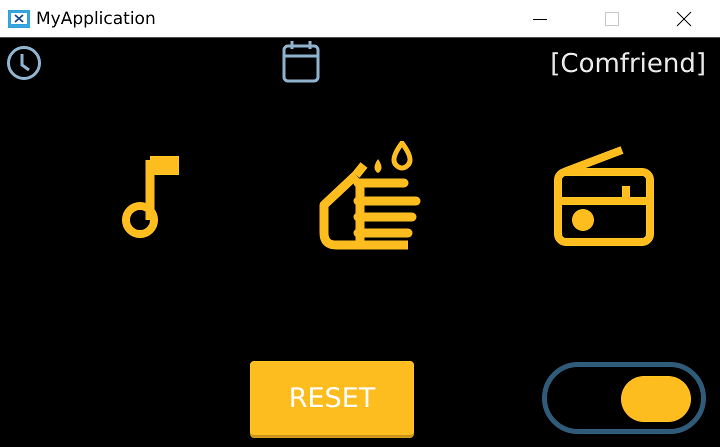  I want to click on reset-button: RESET, so click(332, 398).